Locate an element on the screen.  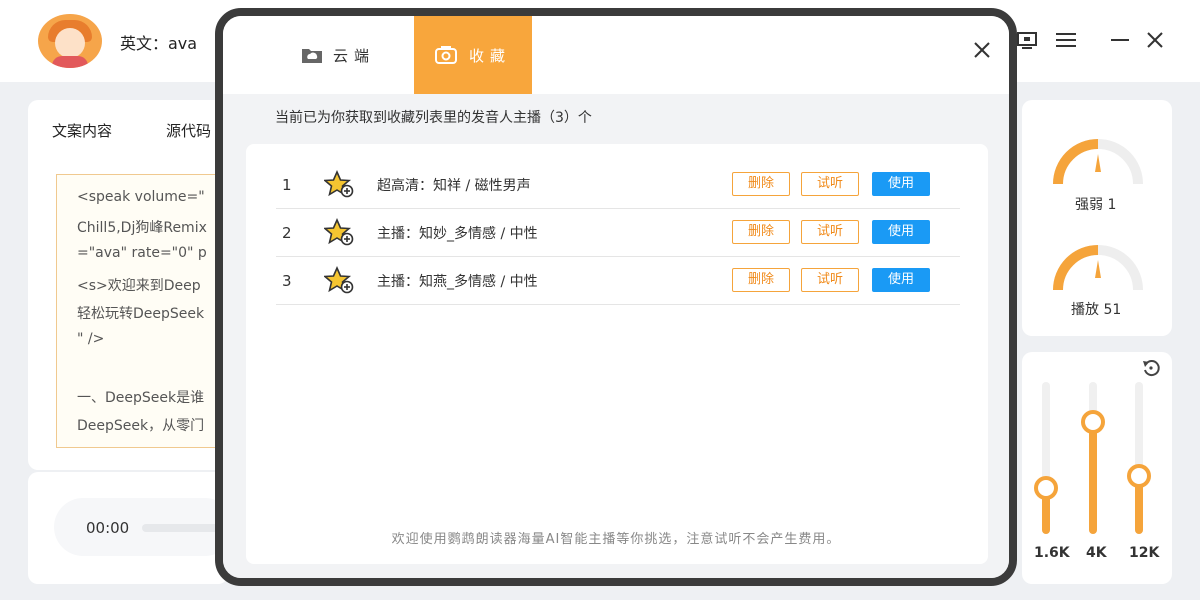
row-number: 3 is located at coordinates (287, 281).